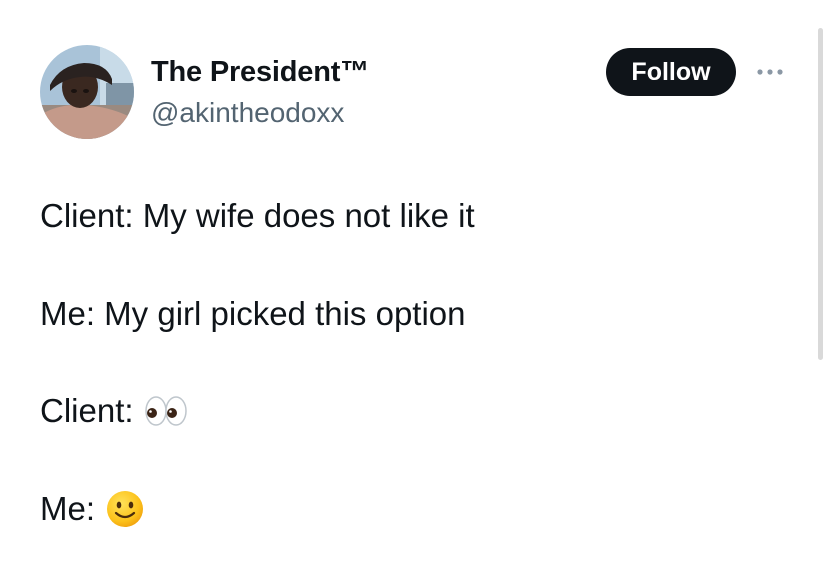 This screenshot has height=581, width=828. I want to click on tweet-line-text: Me: My girl picked this option, so click(253, 313).